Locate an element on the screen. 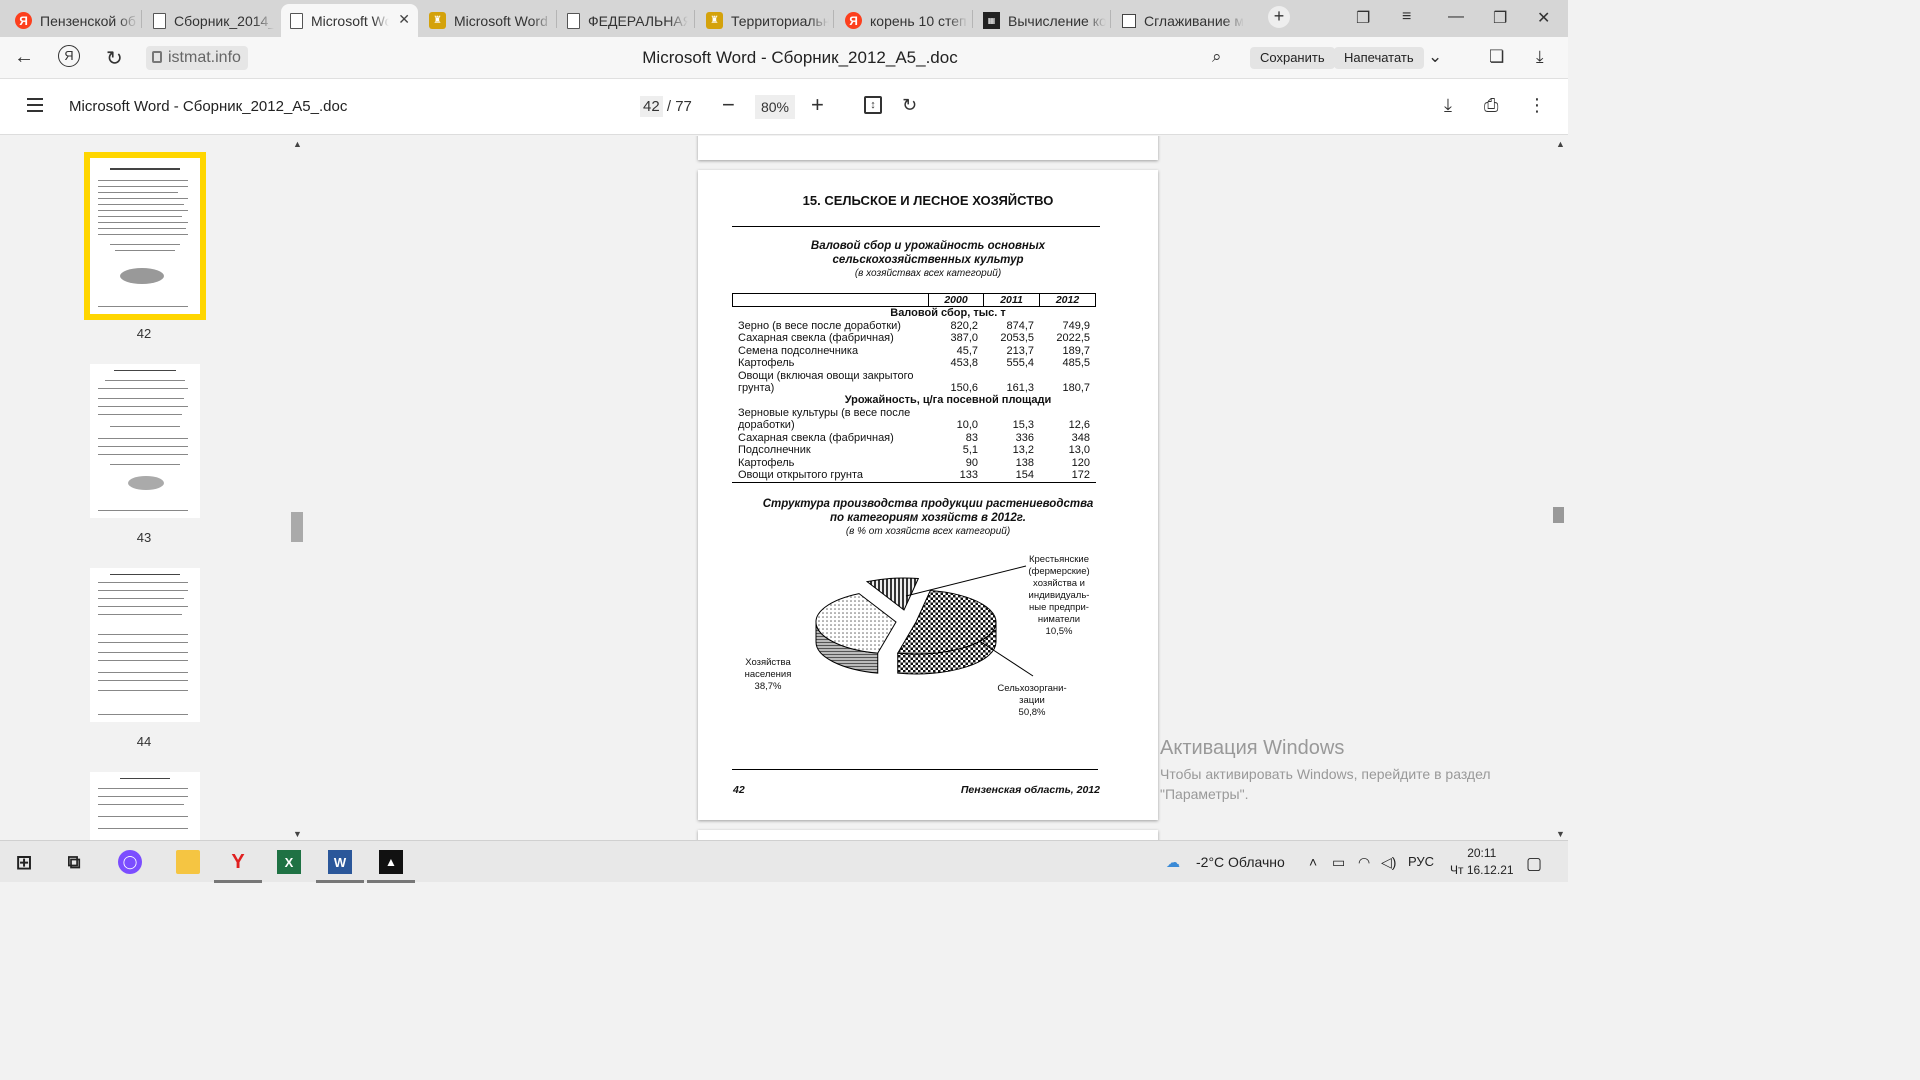 Image resolution: width=1920 pixels, height=1080 pixels. table-row-label: Семена подсолнечника is located at coordinates (798, 350).